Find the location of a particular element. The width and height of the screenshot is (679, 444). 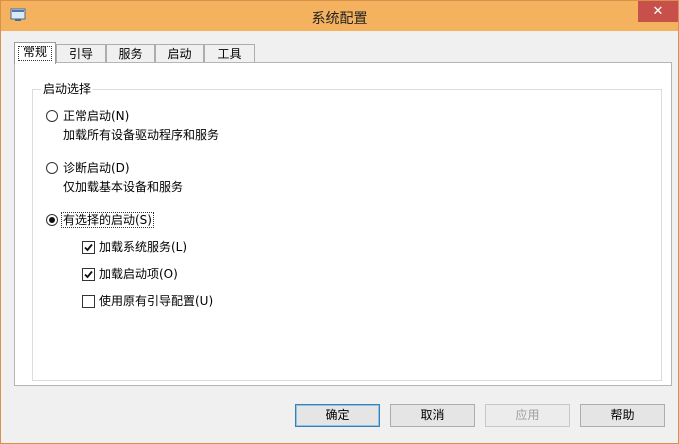

tab-tools-label: 工具 is located at coordinates (229, 54).